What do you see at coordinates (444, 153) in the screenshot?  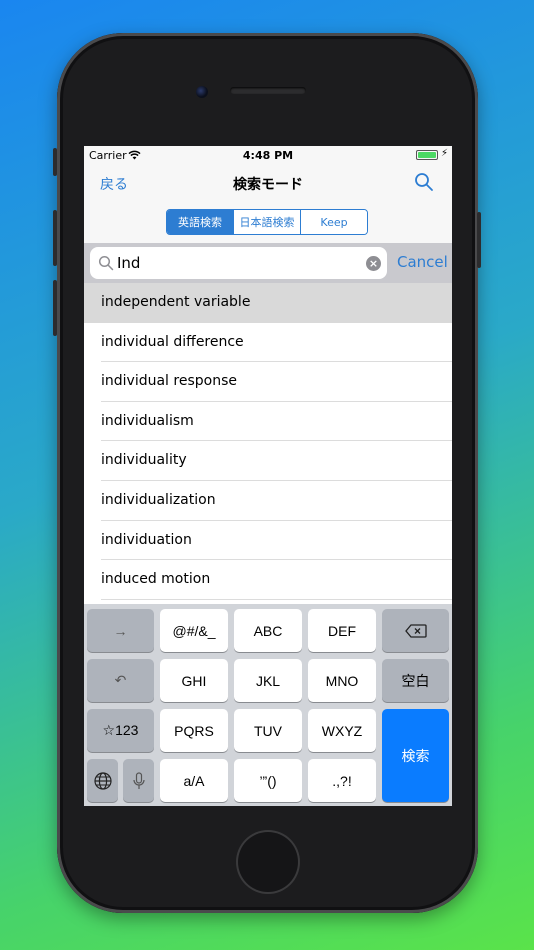 I see `charging-icon: ⚡` at bounding box center [444, 153].